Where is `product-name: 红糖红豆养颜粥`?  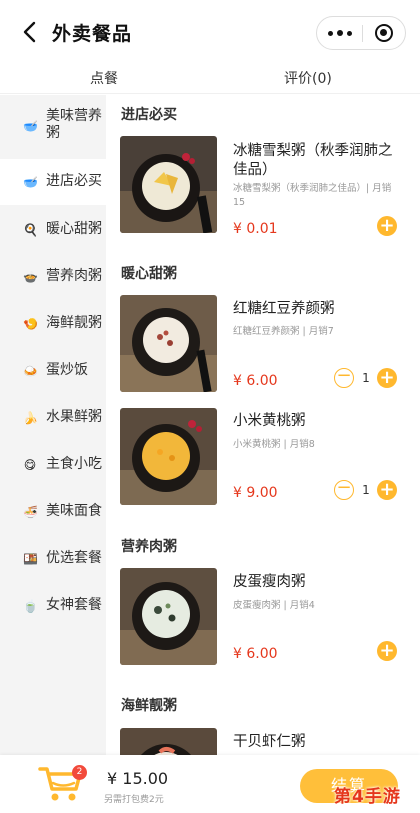
product-name: 红糖红豆养颜粥 is located at coordinates (284, 309).